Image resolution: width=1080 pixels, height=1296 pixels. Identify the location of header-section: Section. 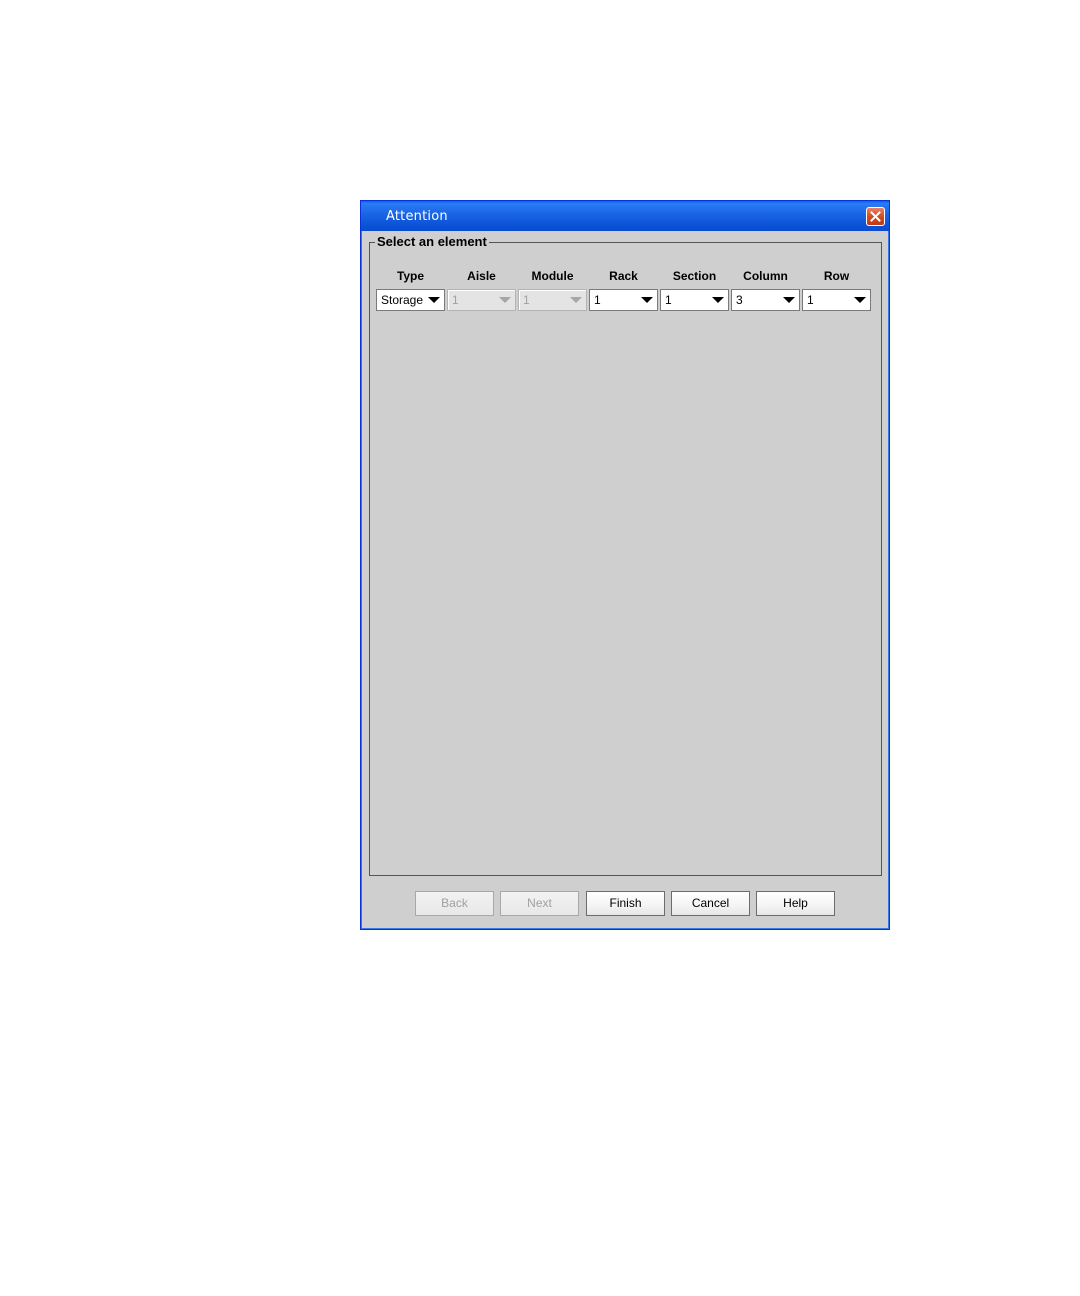
(694, 276).